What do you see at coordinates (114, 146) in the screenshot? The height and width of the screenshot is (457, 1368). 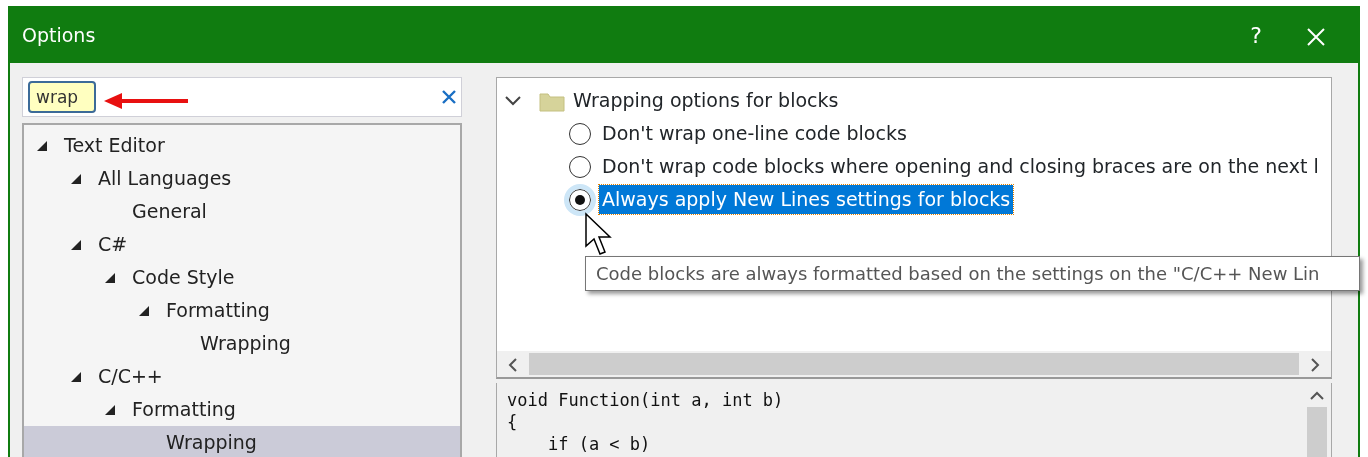 I see `tree-label: Text Editor` at bounding box center [114, 146].